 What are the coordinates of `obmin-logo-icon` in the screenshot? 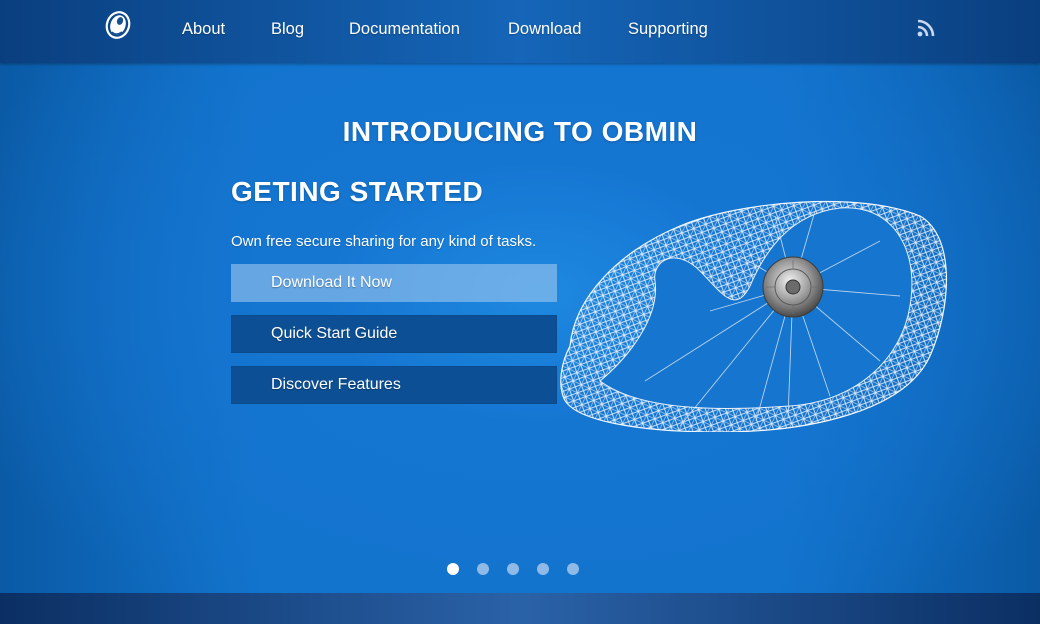 It's located at (118, 25).